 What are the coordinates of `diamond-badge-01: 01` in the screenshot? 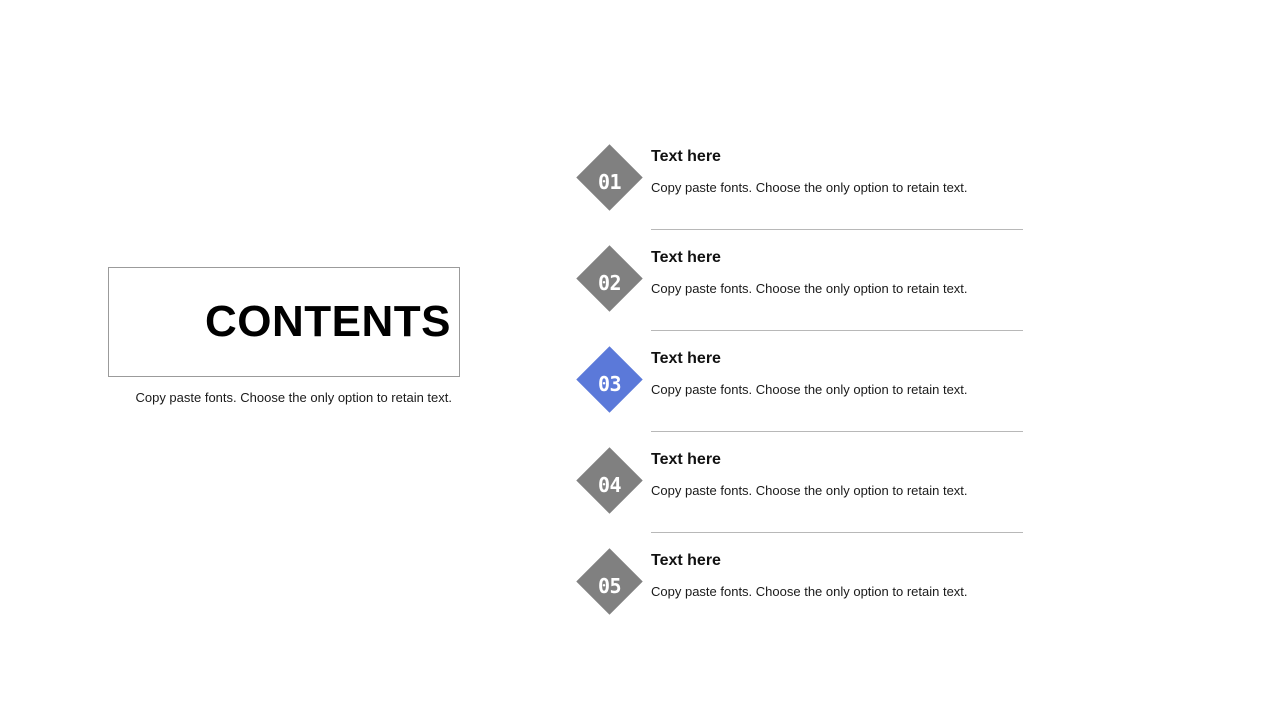 It's located at (609, 177).